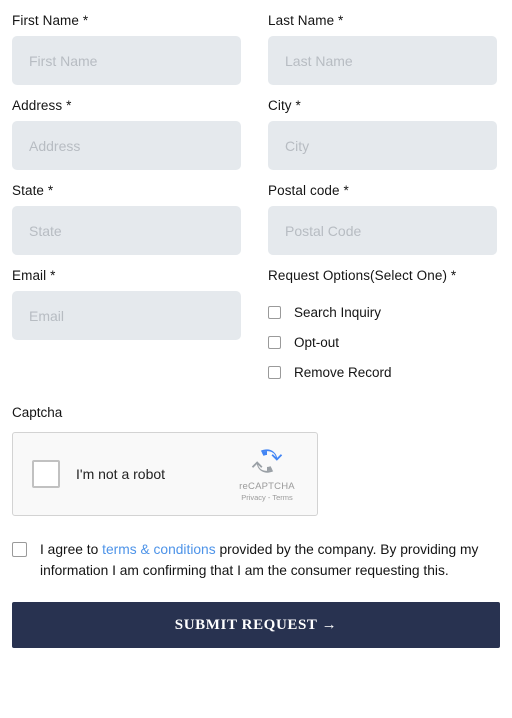 This screenshot has width=512, height=718. Describe the element at coordinates (256, 42) in the screenshot. I see `form-row-name: First Name * Last Name *` at that location.